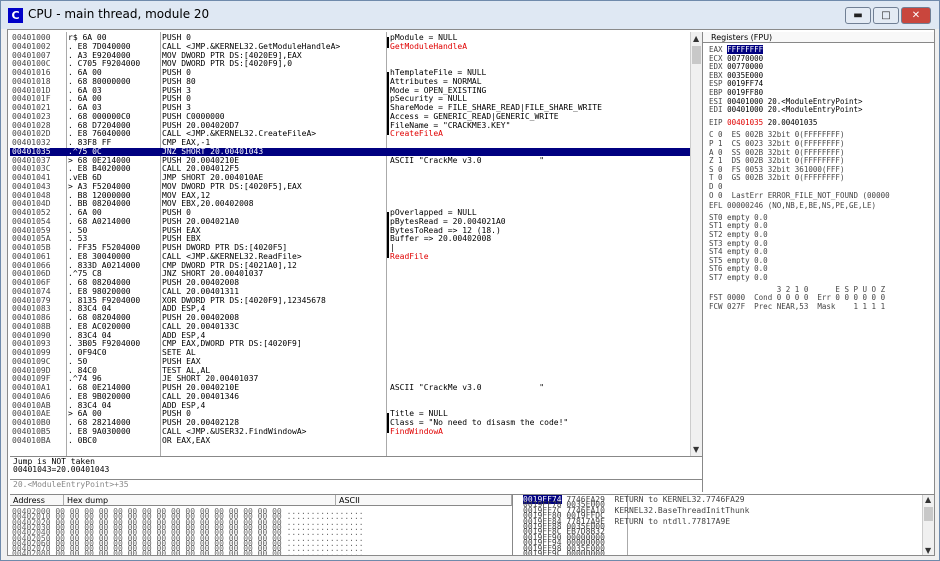 This screenshot has height=561, width=940. Describe the element at coordinates (776, 161) in the screenshot. I see `flag-row: Z 1 DS 002B 32bit 0(FFFFFFFF)` at that location.